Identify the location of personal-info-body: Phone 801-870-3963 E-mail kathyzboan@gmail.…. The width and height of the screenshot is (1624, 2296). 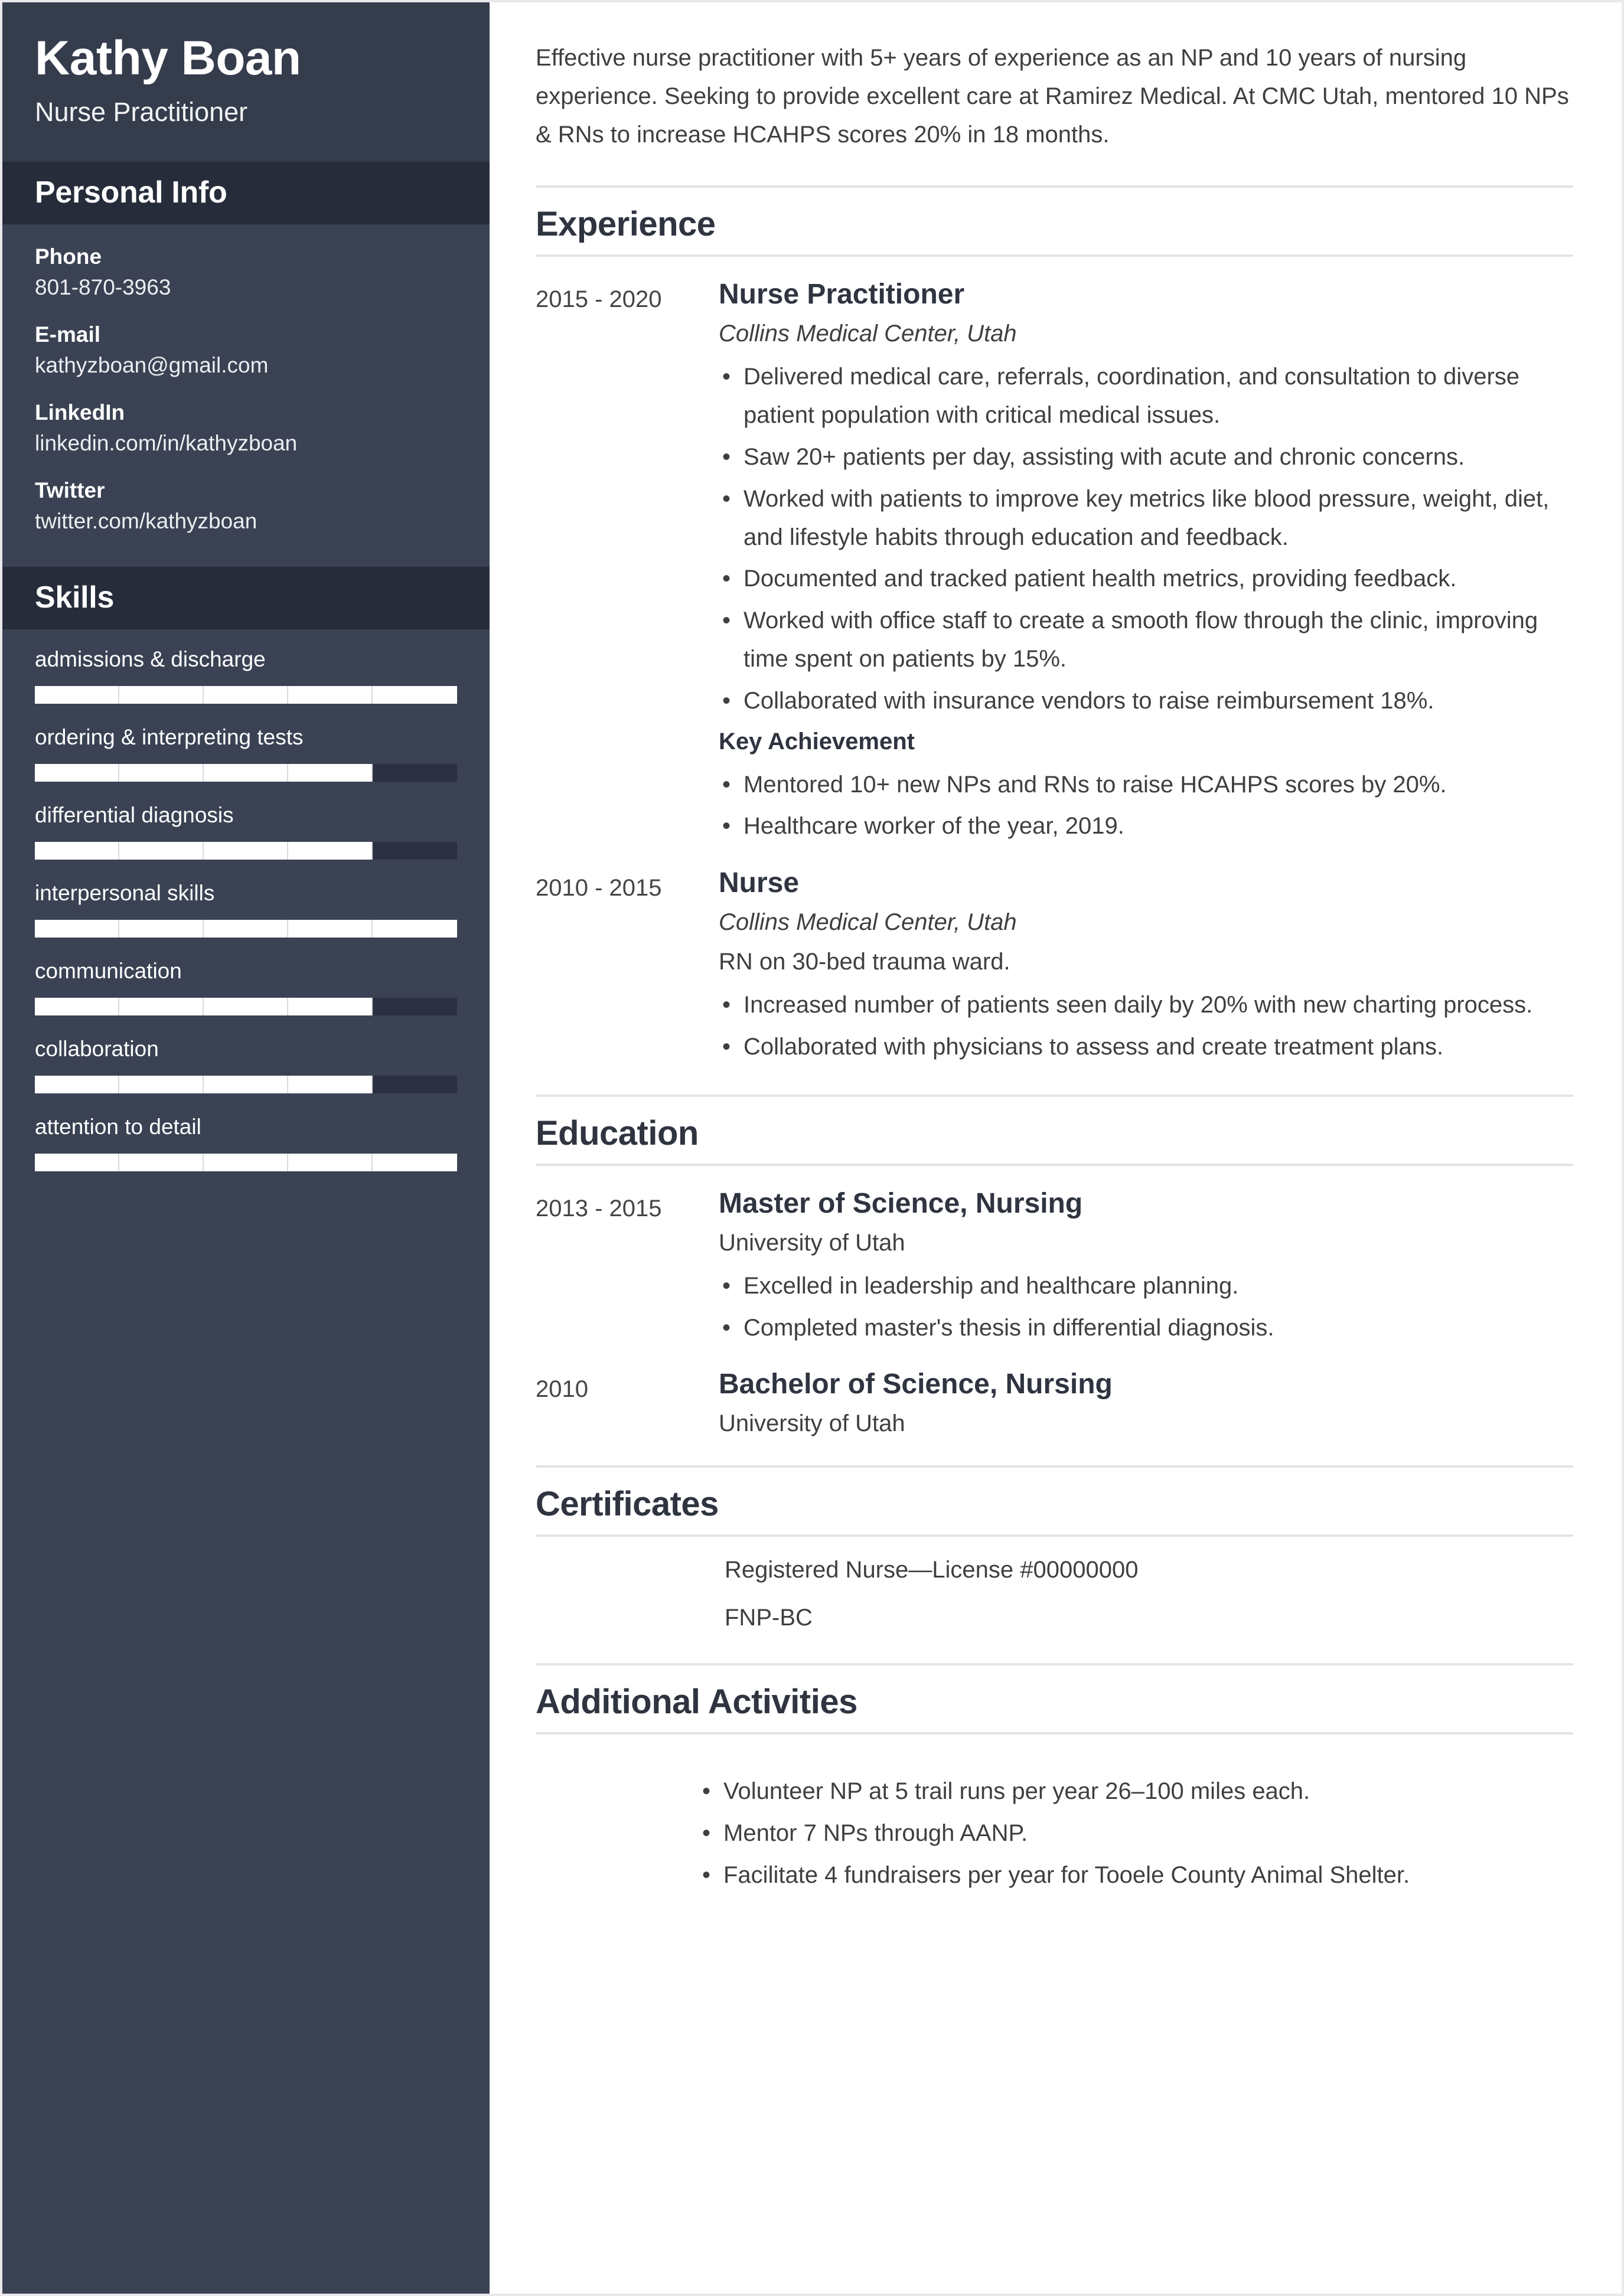
(246, 395).